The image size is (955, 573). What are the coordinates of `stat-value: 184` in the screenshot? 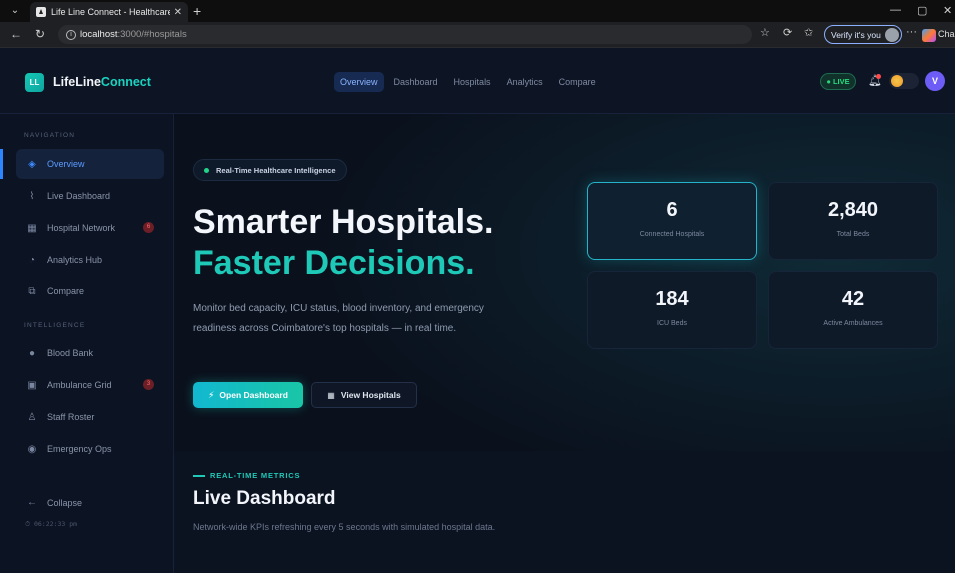 It's located at (672, 299).